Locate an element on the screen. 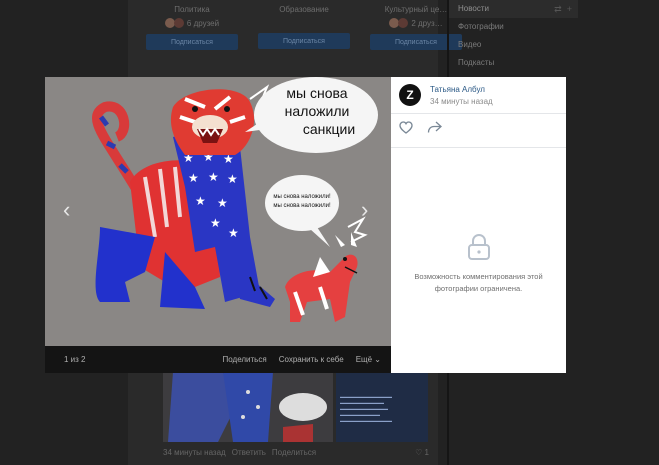 The image size is (659, 465). author-text: Татьяна Албул 34 минуты назад is located at coordinates (461, 95).